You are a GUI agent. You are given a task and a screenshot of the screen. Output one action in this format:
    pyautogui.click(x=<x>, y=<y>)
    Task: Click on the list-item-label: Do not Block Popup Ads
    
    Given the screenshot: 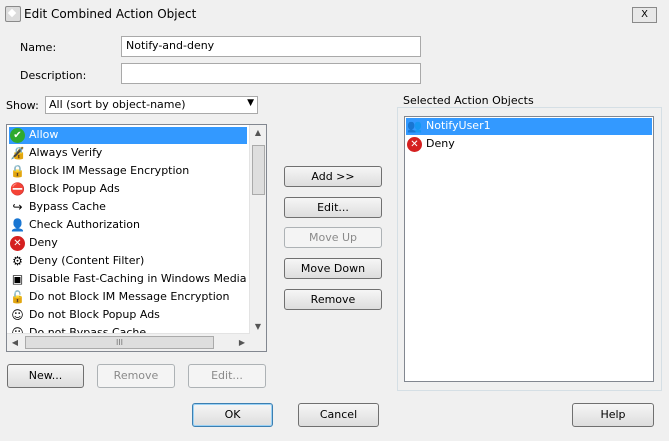 What is the action you would take?
    pyautogui.click(x=94, y=314)
    